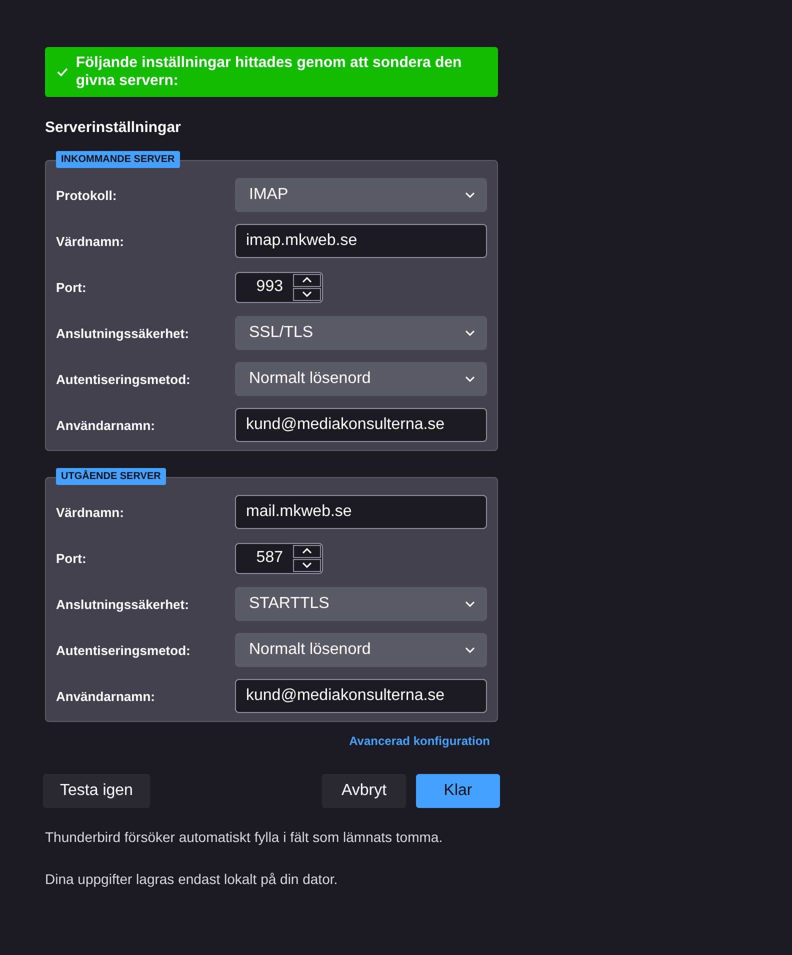  Describe the element at coordinates (361, 512) in the screenshot. I see `input-field: mail.mkweb.se` at that location.